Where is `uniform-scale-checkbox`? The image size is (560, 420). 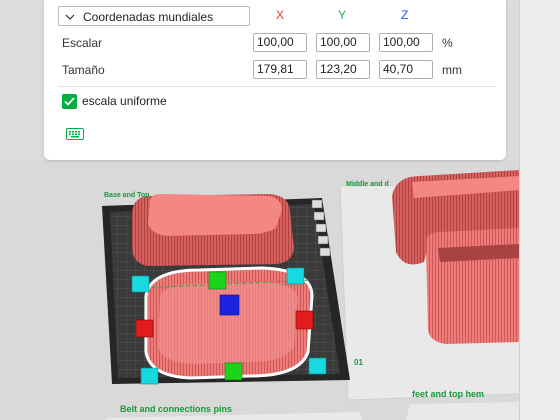 uniform-scale-checkbox is located at coordinates (69, 101).